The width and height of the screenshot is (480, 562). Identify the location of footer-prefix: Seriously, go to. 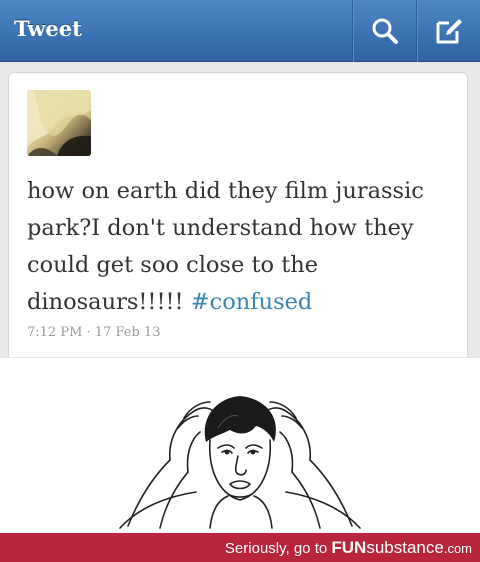
(278, 548).